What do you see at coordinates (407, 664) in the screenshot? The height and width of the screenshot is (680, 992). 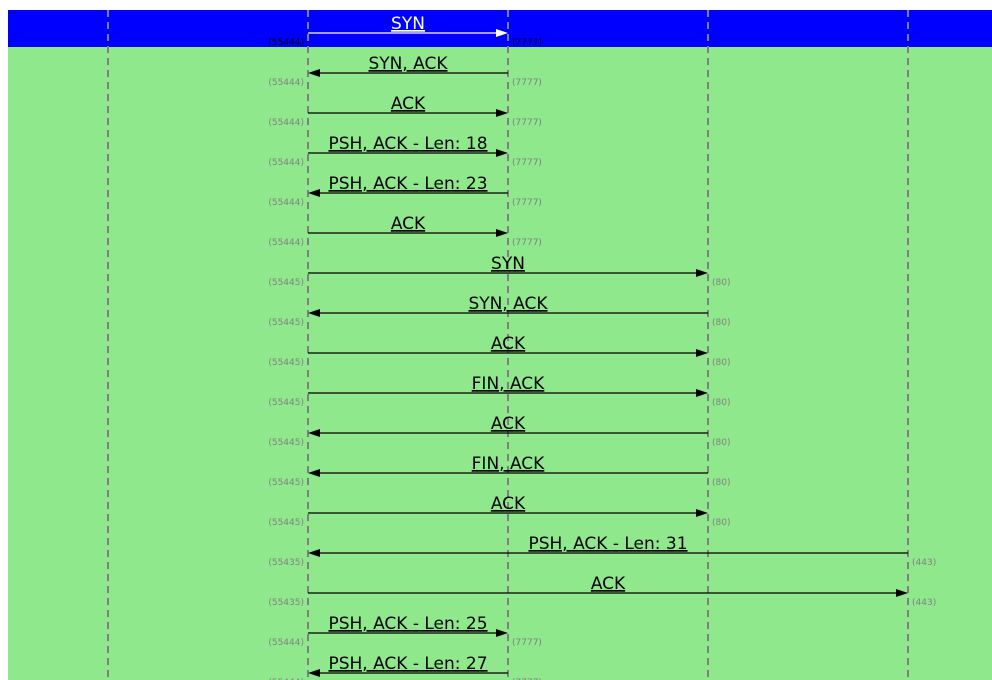 I see `message-label: PSH, ACK - Len: 27` at bounding box center [407, 664].